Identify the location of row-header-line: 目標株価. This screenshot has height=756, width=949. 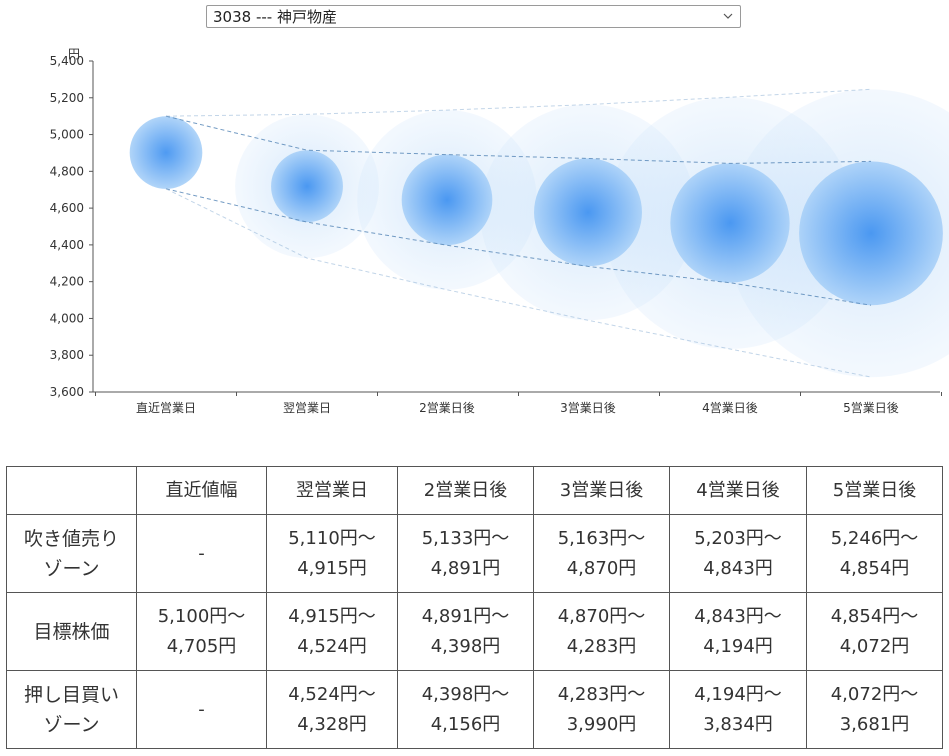
(71, 631).